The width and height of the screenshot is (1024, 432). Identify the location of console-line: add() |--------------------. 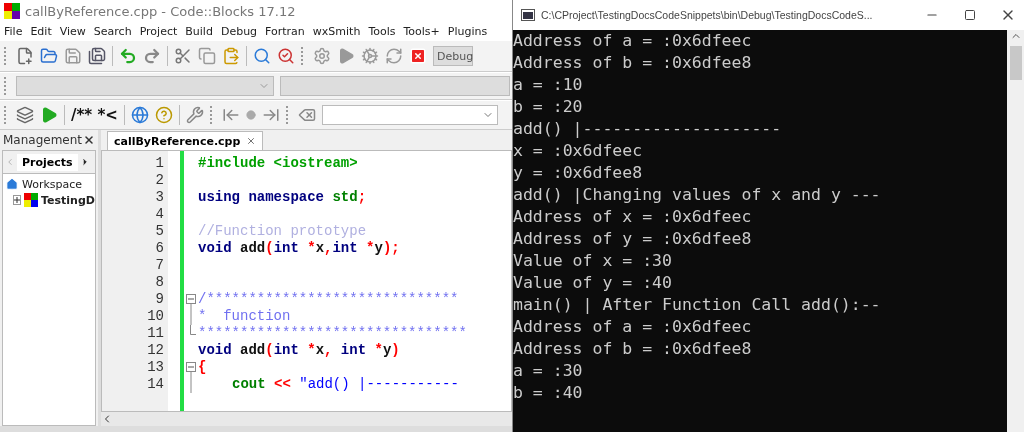
(648, 129).